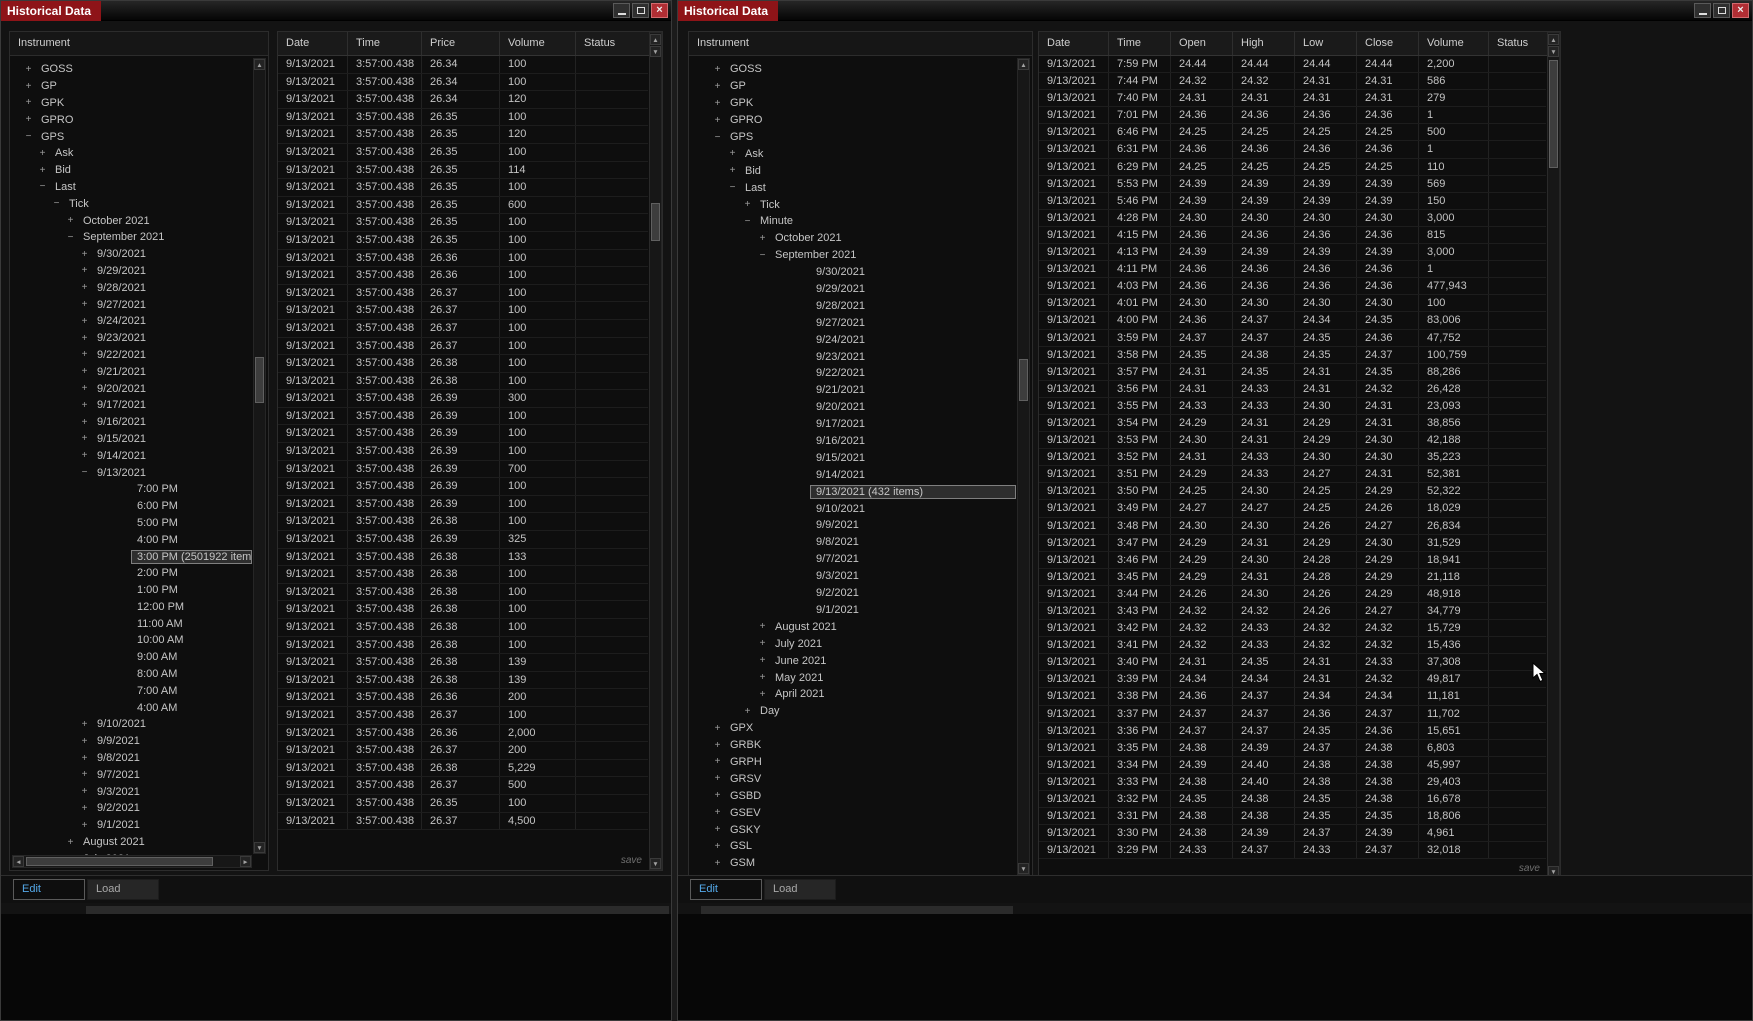 The height and width of the screenshot is (1021, 1753). Describe the element at coordinates (1292, 99) in the screenshot. I see `table-row: 9/13/2021 7:40 PM 24.31 24.31 24.31 24.31 279` at that location.